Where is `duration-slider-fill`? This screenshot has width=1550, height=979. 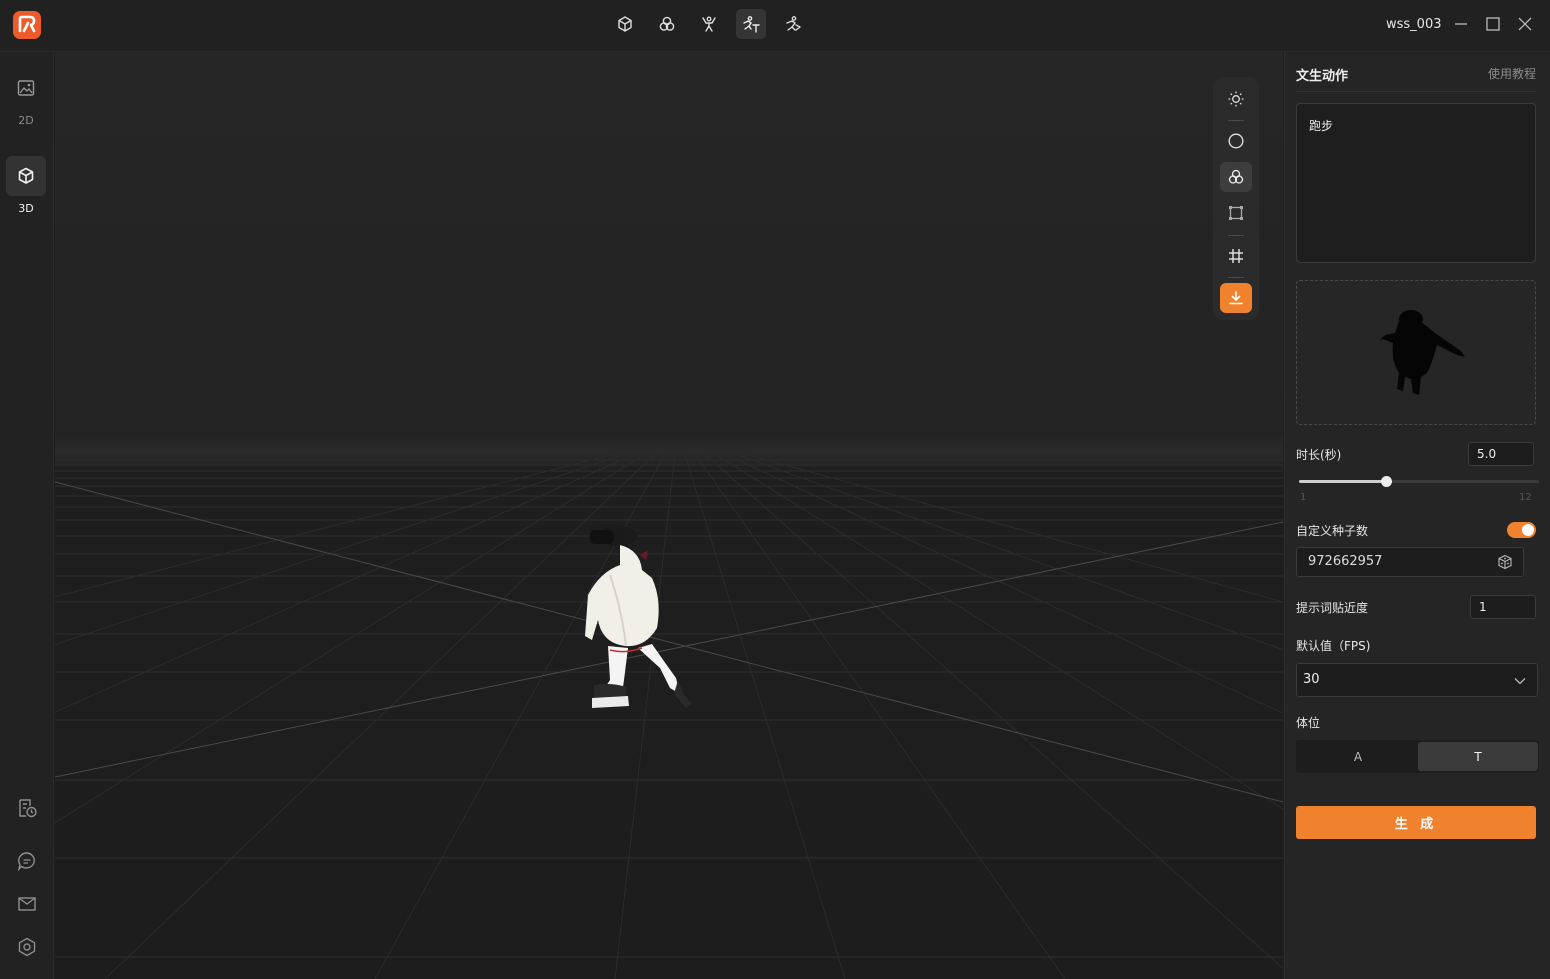 duration-slider-fill is located at coordinates (1342, 481).